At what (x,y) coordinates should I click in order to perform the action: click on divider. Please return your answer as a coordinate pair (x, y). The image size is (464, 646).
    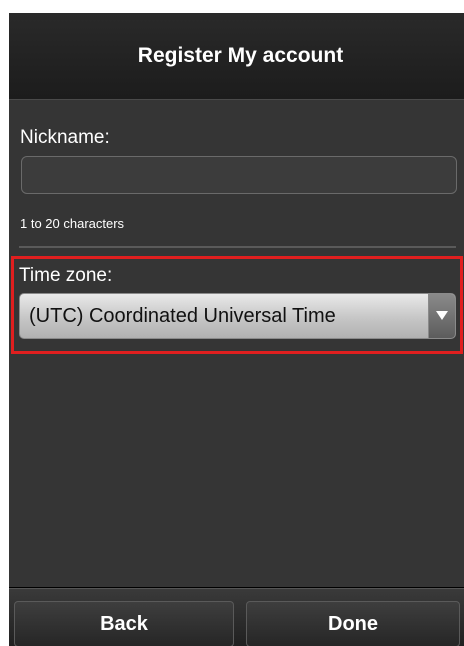
    Looking at the image, I should click on (237, 247).